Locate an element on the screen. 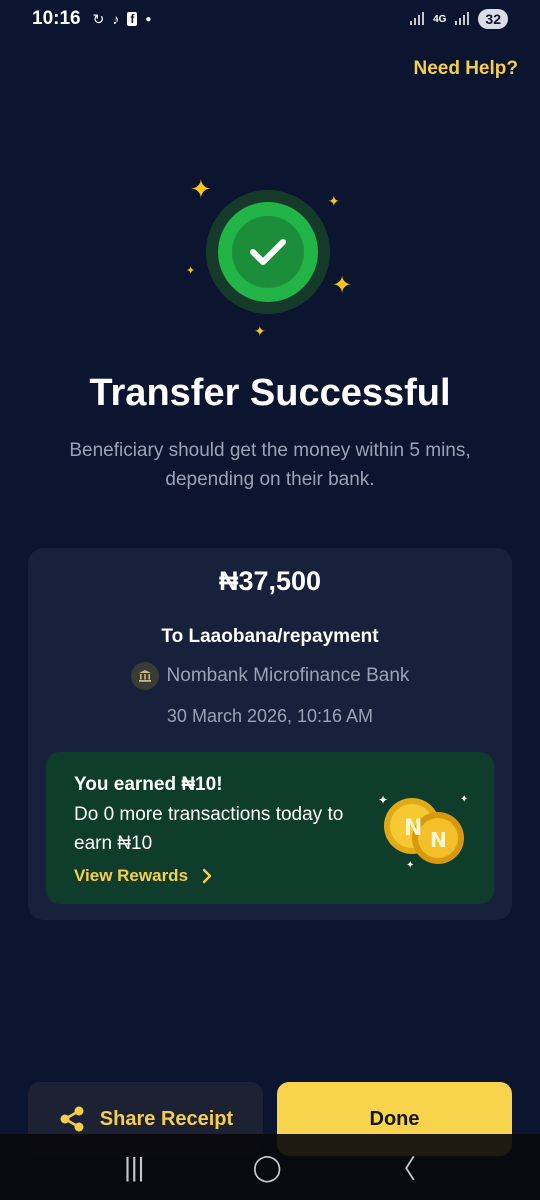  home-icon: ◯ is located at coordinates (267, 1167).